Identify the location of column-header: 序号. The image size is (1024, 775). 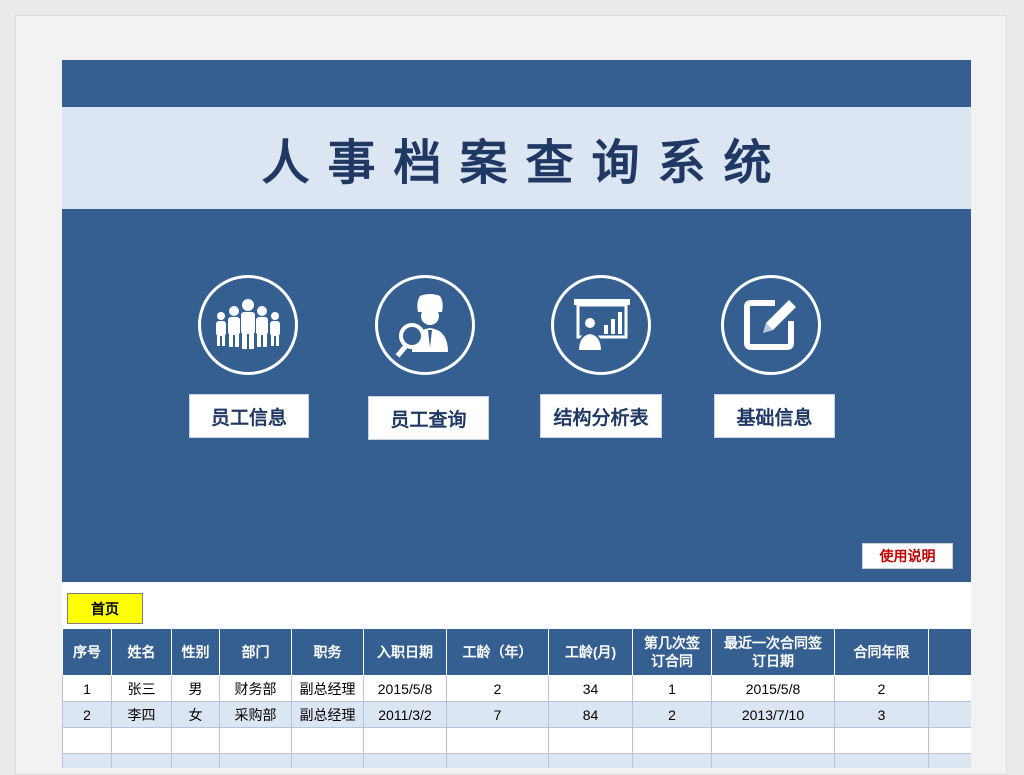
(87, 652).